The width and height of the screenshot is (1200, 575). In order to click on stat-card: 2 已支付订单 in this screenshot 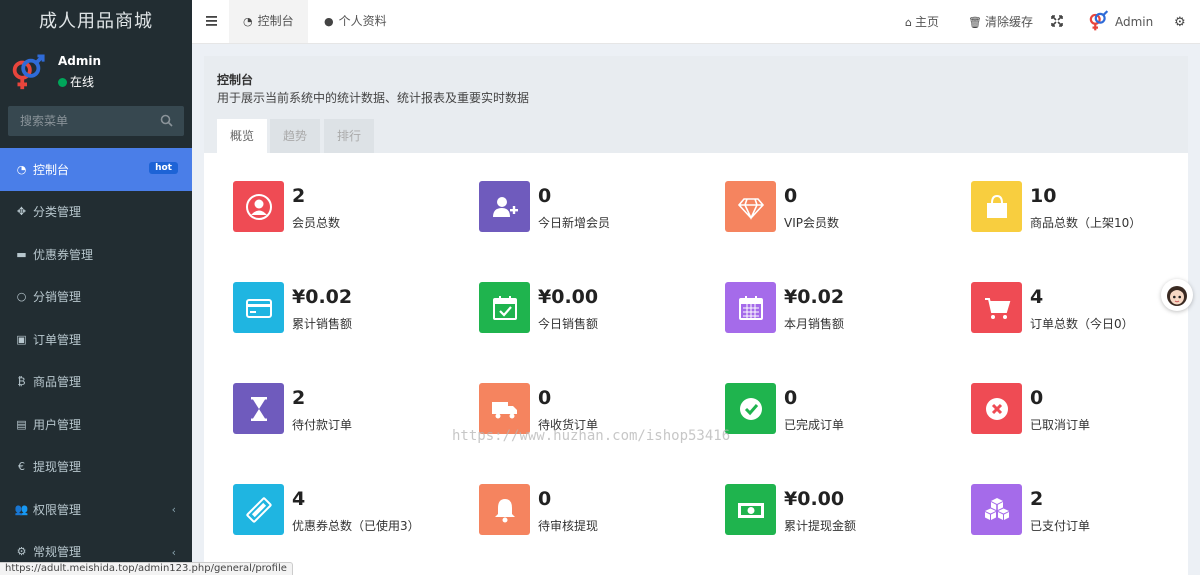, I will do `click(1081, 510)`.